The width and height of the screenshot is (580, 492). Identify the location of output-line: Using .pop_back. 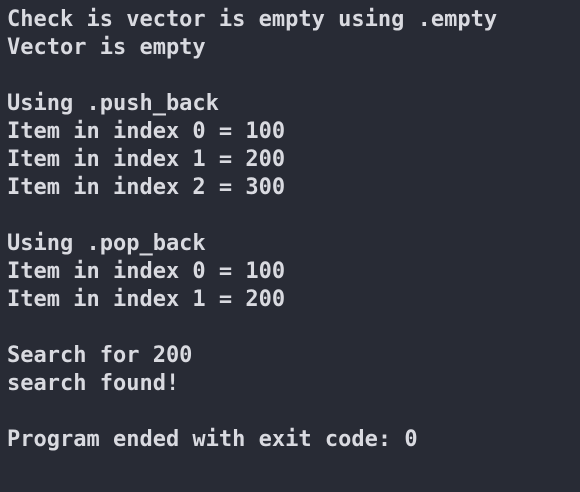
(106, 243).